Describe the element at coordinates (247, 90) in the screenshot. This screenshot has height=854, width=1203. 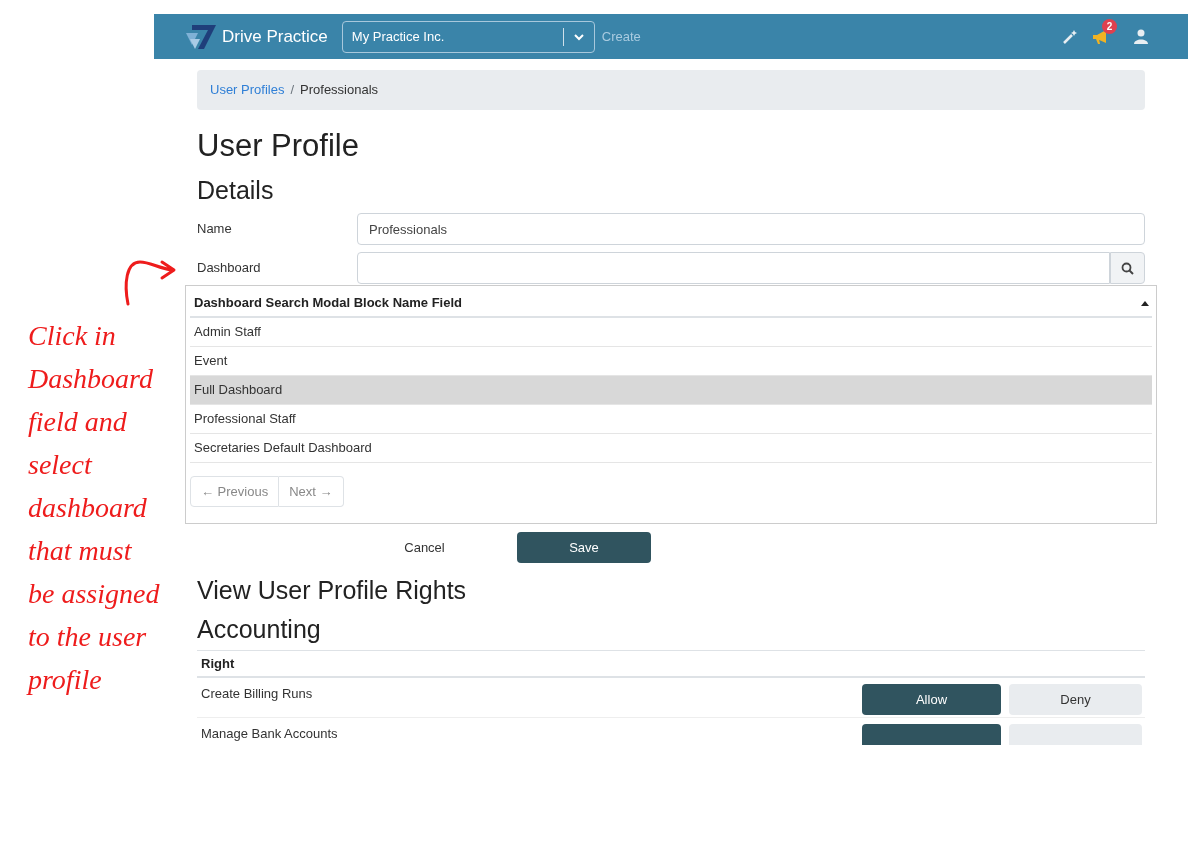
I see `breadcrumb-link: User Profiles` at that location.